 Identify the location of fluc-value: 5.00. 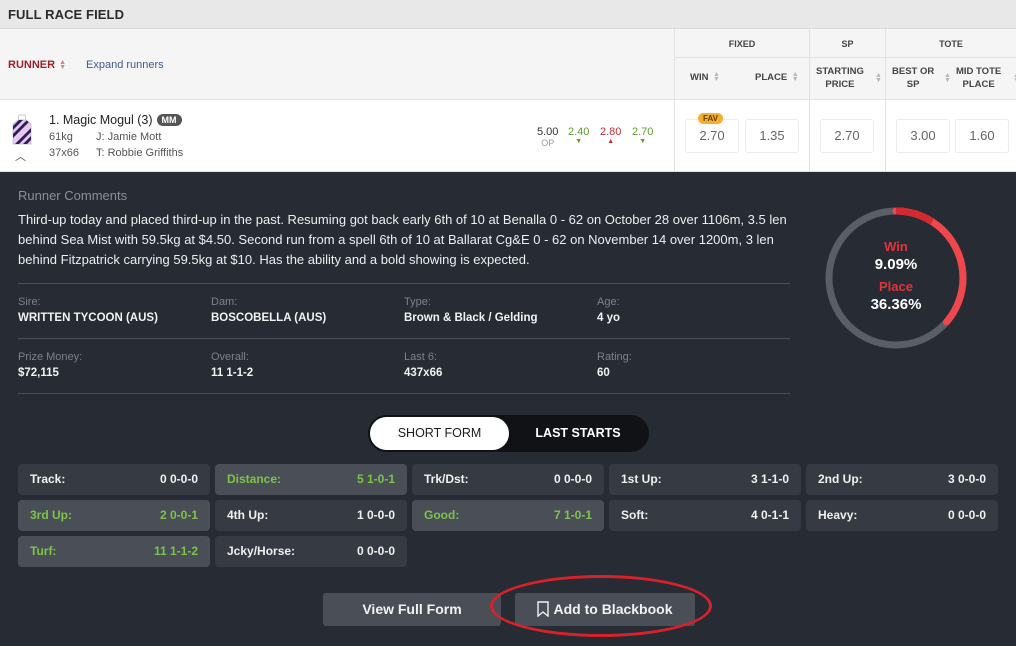
(548, 132).